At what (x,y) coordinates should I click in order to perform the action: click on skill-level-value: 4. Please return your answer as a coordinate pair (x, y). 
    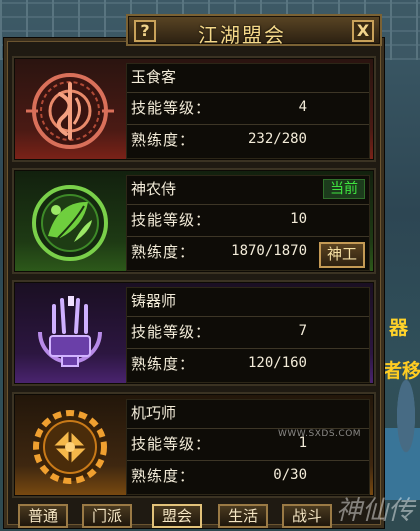
    Looking at the image, I should click on (302, 107).